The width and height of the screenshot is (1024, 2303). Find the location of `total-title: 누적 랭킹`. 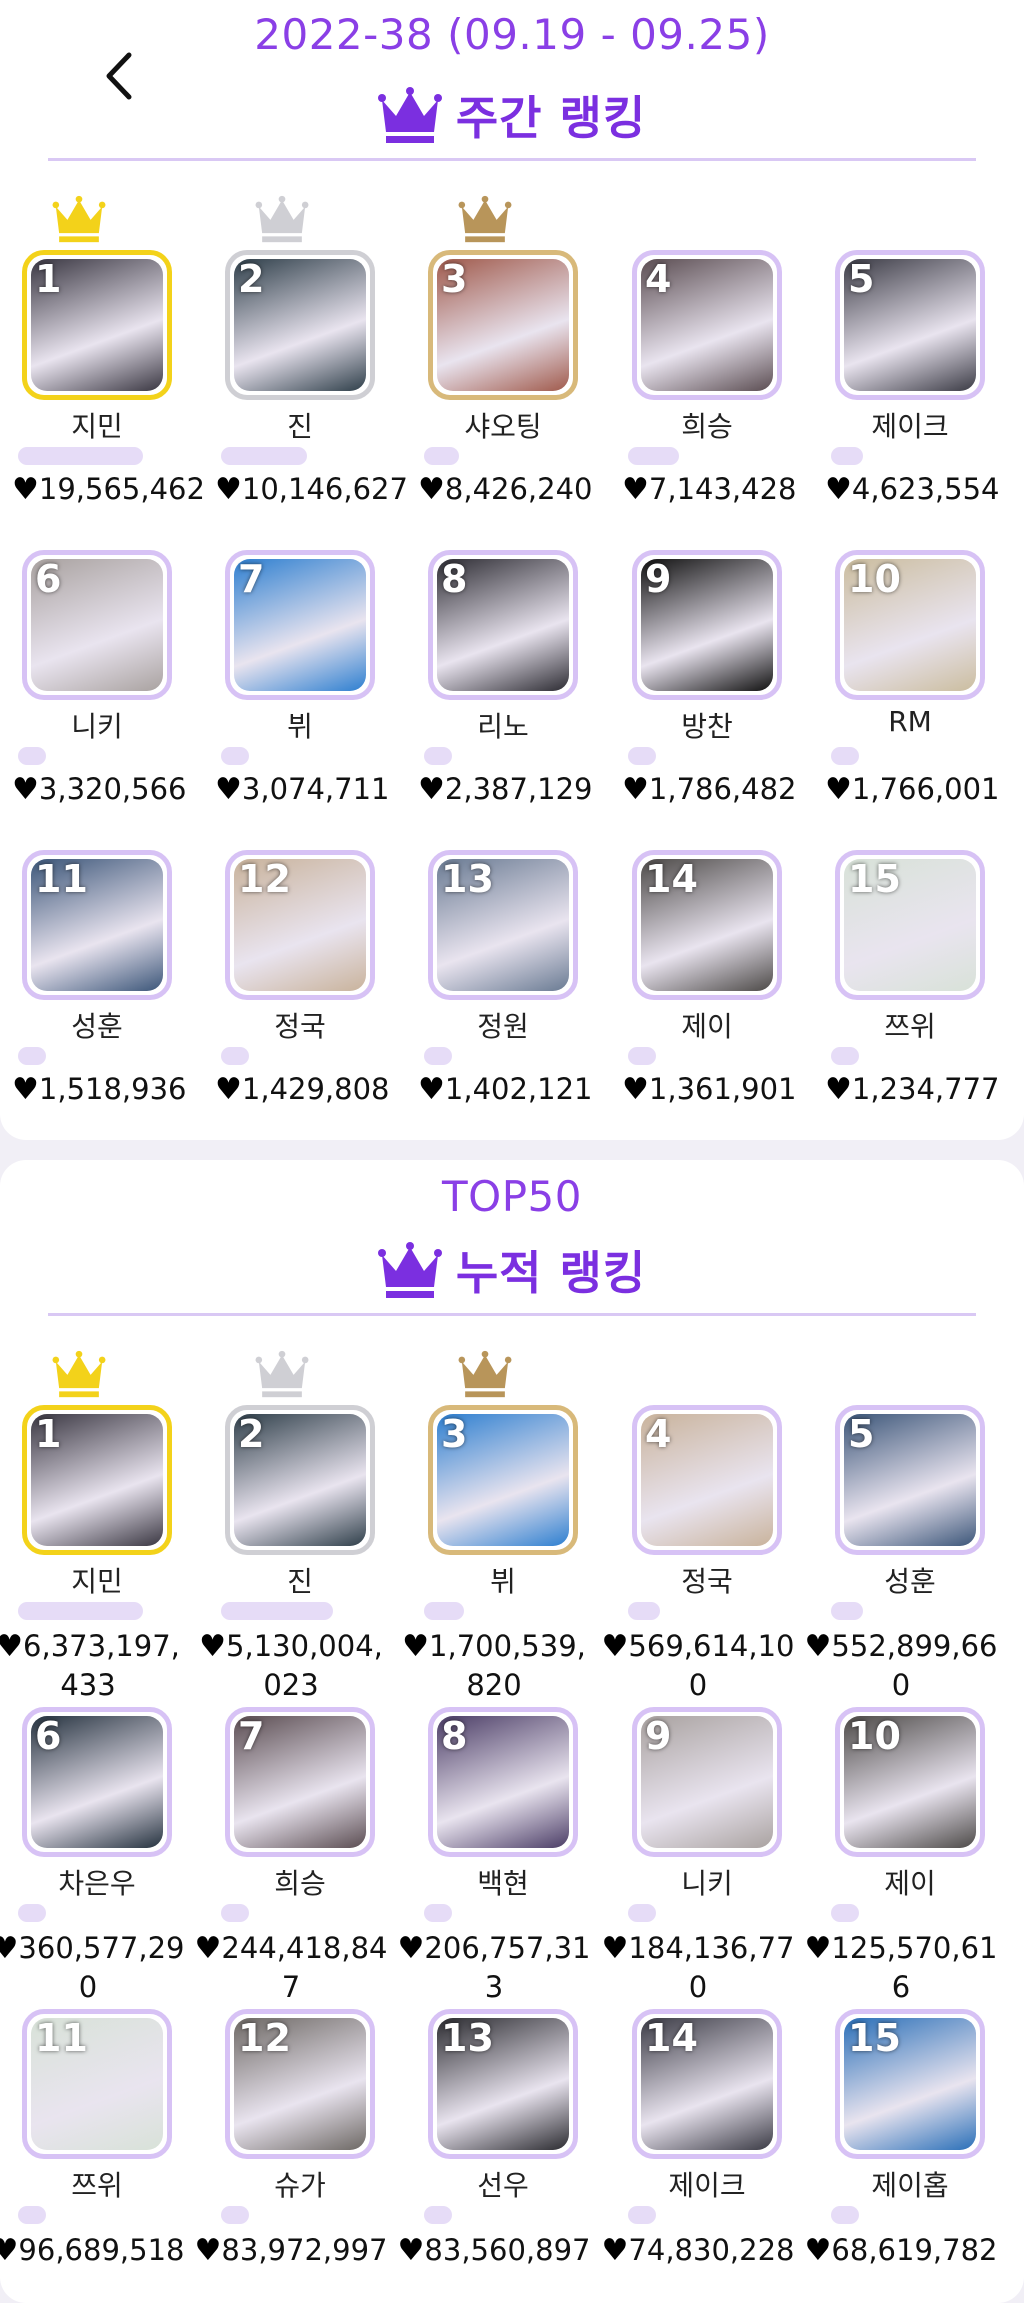

total-title: 누적 랭킹 is located at coordinates (551, 1273).